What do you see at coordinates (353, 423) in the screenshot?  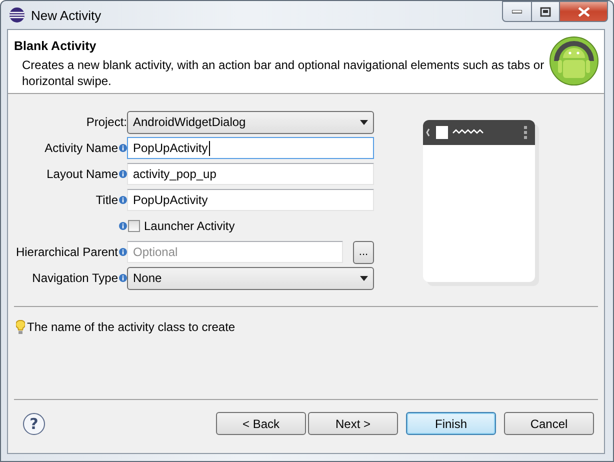 I see `dialog-button: Next >` at bounding box center [353, 423].